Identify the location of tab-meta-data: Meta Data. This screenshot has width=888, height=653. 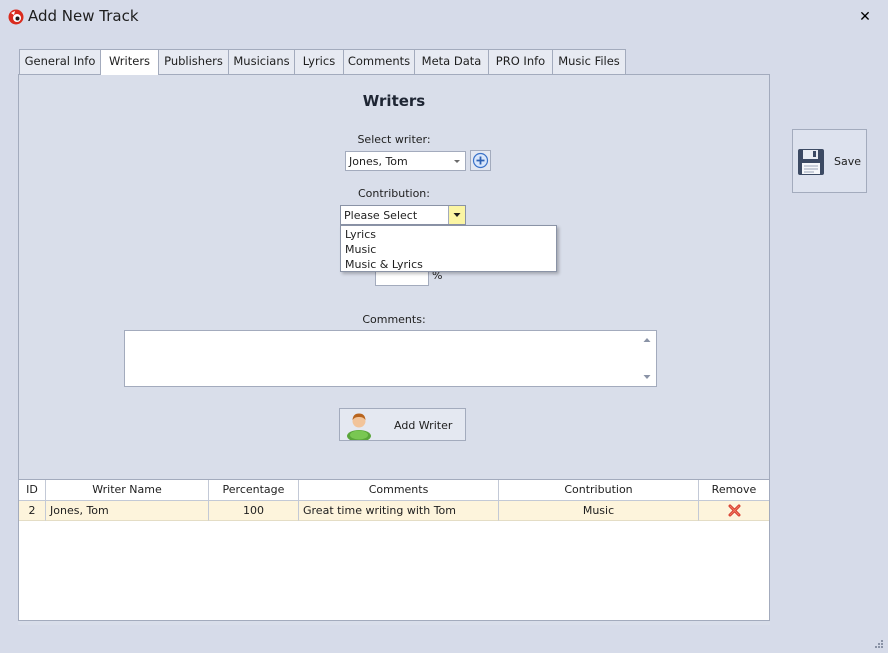
(451, 61).